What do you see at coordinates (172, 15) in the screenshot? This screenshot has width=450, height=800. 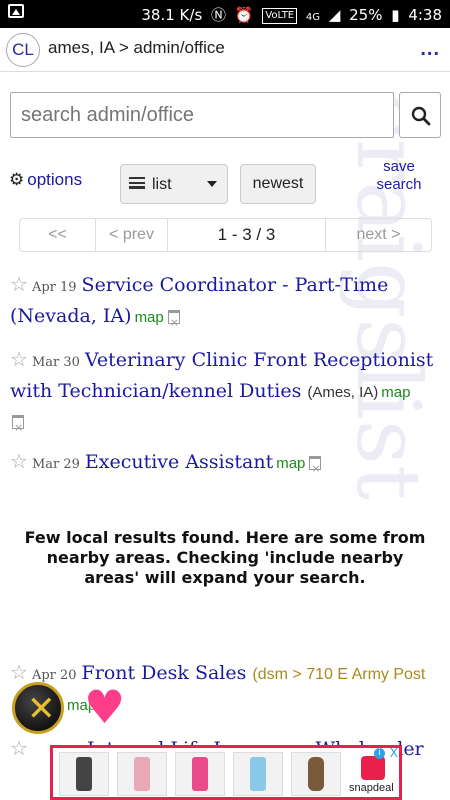 I see `network-speed: 38.1 K/s` at bounding box center [172, 15].